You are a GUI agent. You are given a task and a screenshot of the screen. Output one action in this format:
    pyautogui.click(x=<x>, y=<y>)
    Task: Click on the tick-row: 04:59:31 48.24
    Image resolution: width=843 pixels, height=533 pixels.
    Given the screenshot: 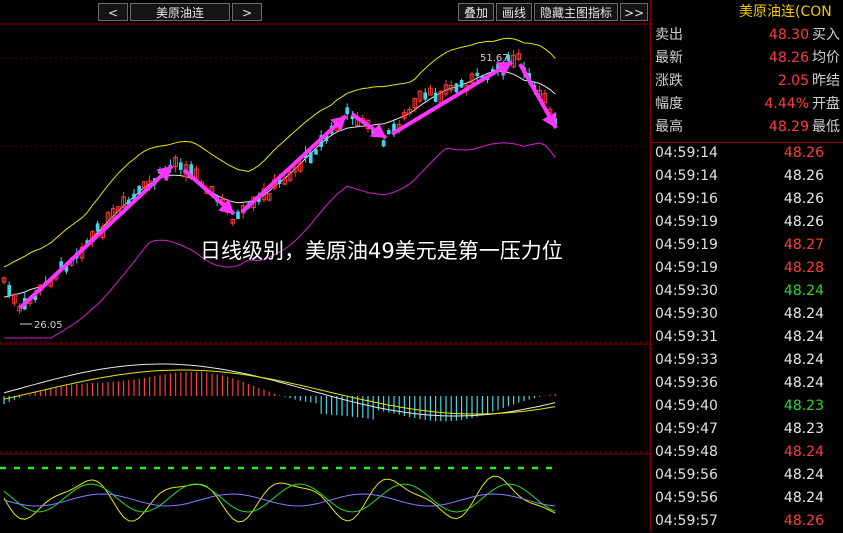 What is the action you would take?
    pyautogui.click(x=747, y=337)
    